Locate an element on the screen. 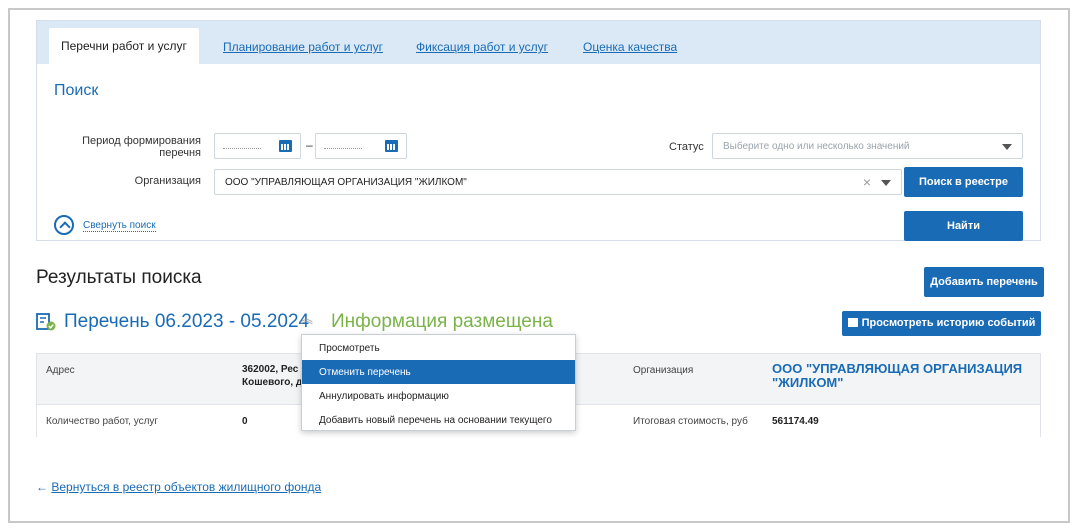  add-list-button: Добавить перечень is located at coordinates (984, 282).